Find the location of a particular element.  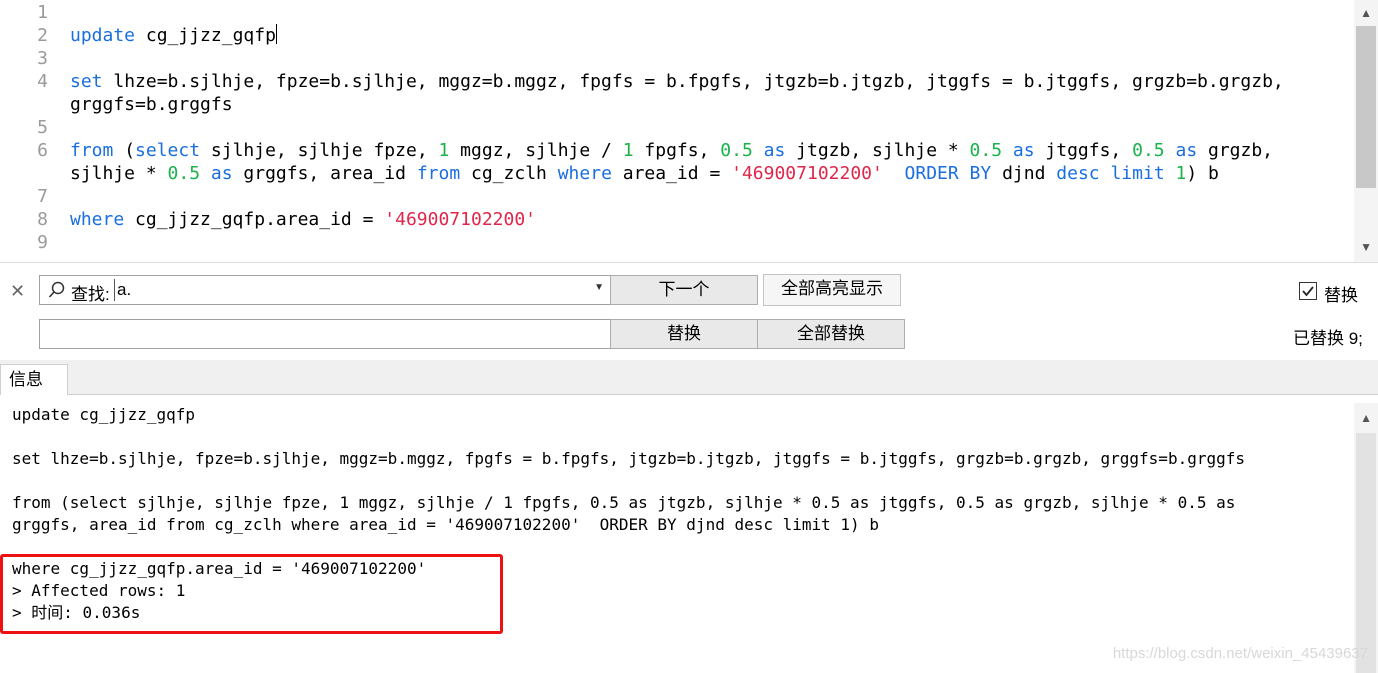

line-number: 9 is located at coordinates (42, 242).